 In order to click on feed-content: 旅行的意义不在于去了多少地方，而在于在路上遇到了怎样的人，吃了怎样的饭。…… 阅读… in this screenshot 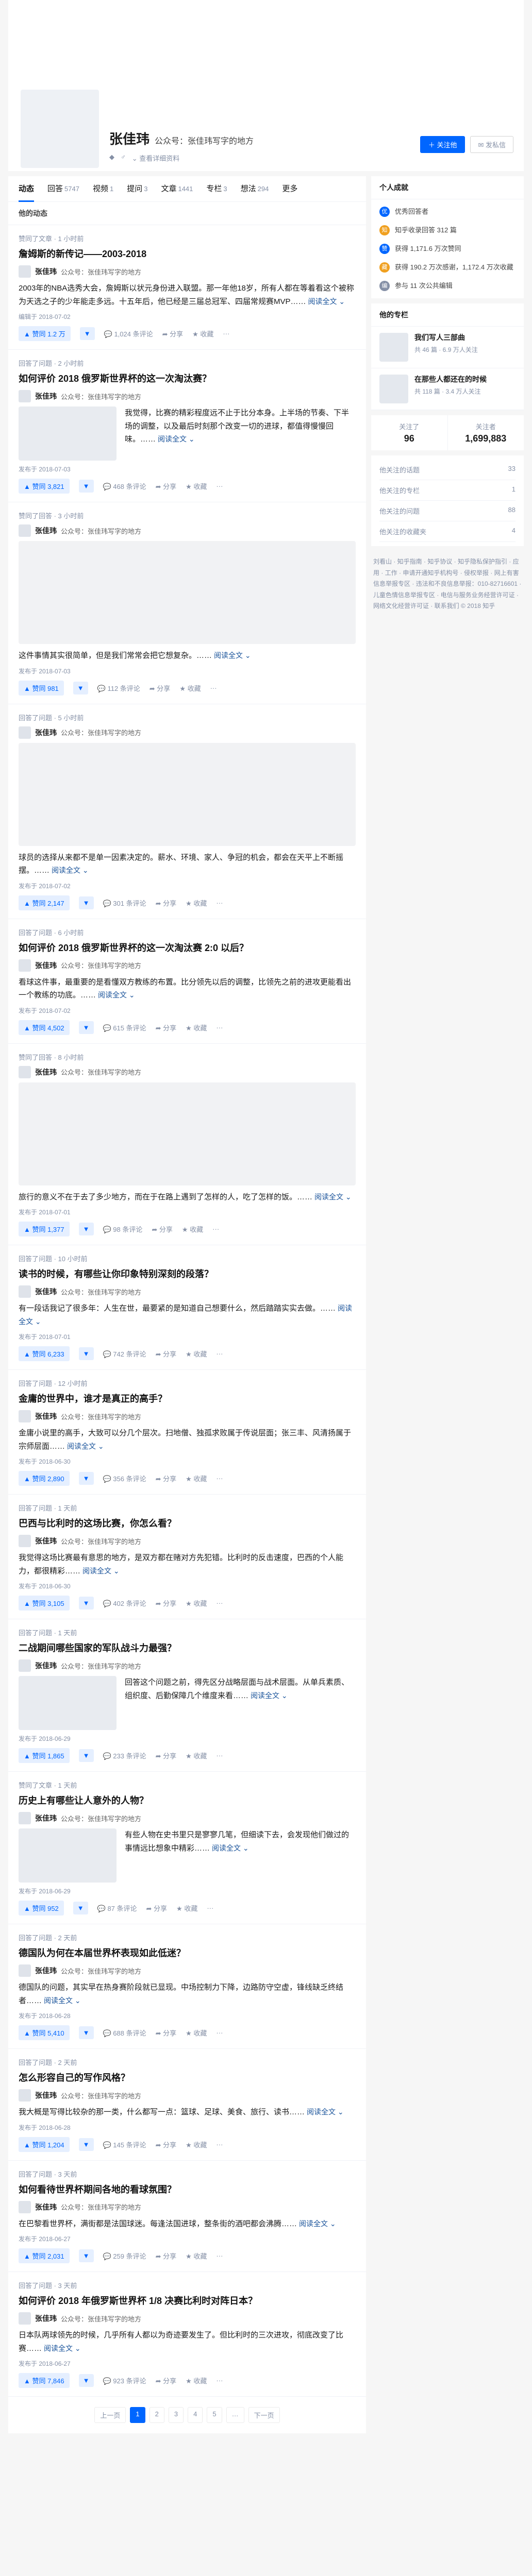, I will do `click(188, 1197)`.